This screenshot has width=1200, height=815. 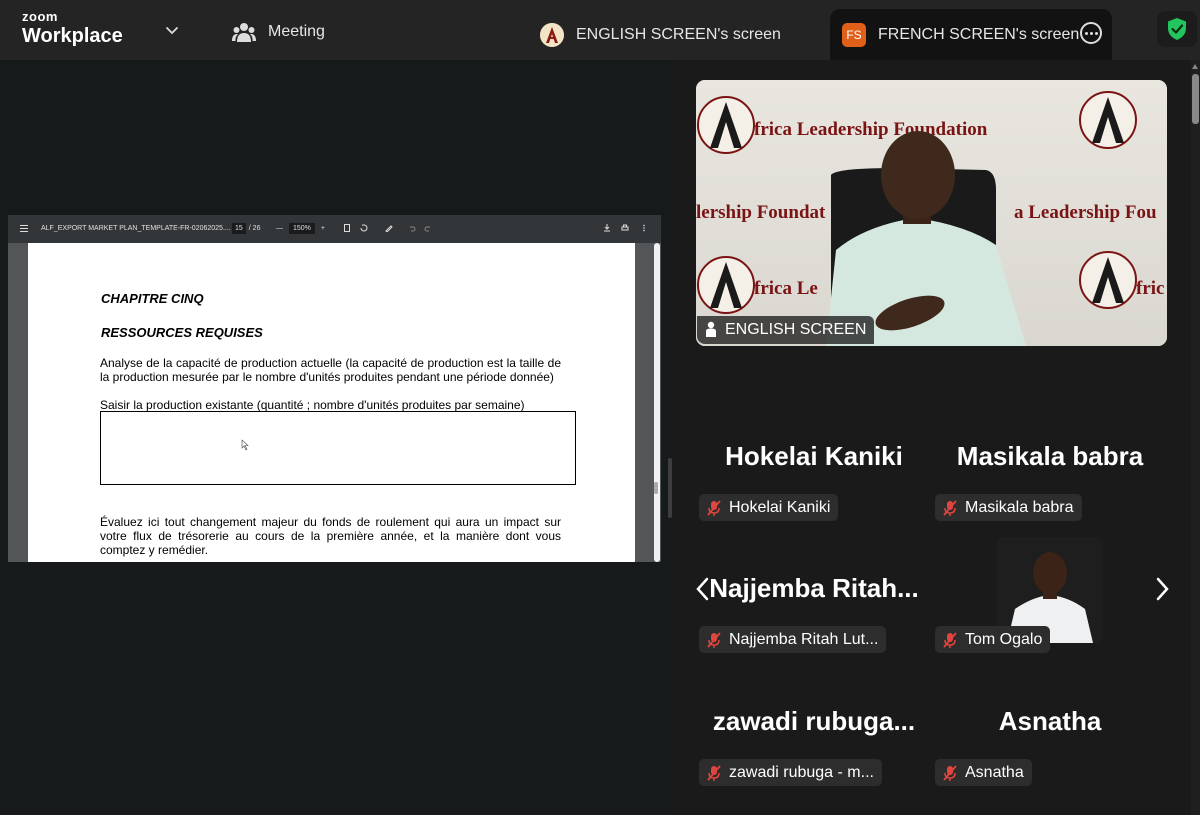 I want to click on tile-name-masikala: Masikala babra, so click(x=1050, y=456).